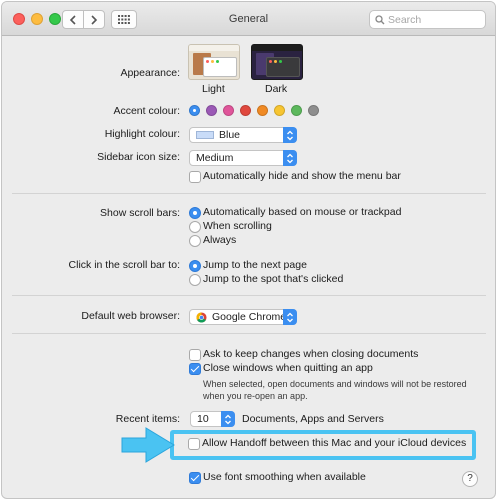 Image resolution: width=497 pixels, height=500 pixels. What do you see at coordinates (277, 62) in the screenshot?
I see `appearance-dark-thumbnail` at bounding box center [277, 62].